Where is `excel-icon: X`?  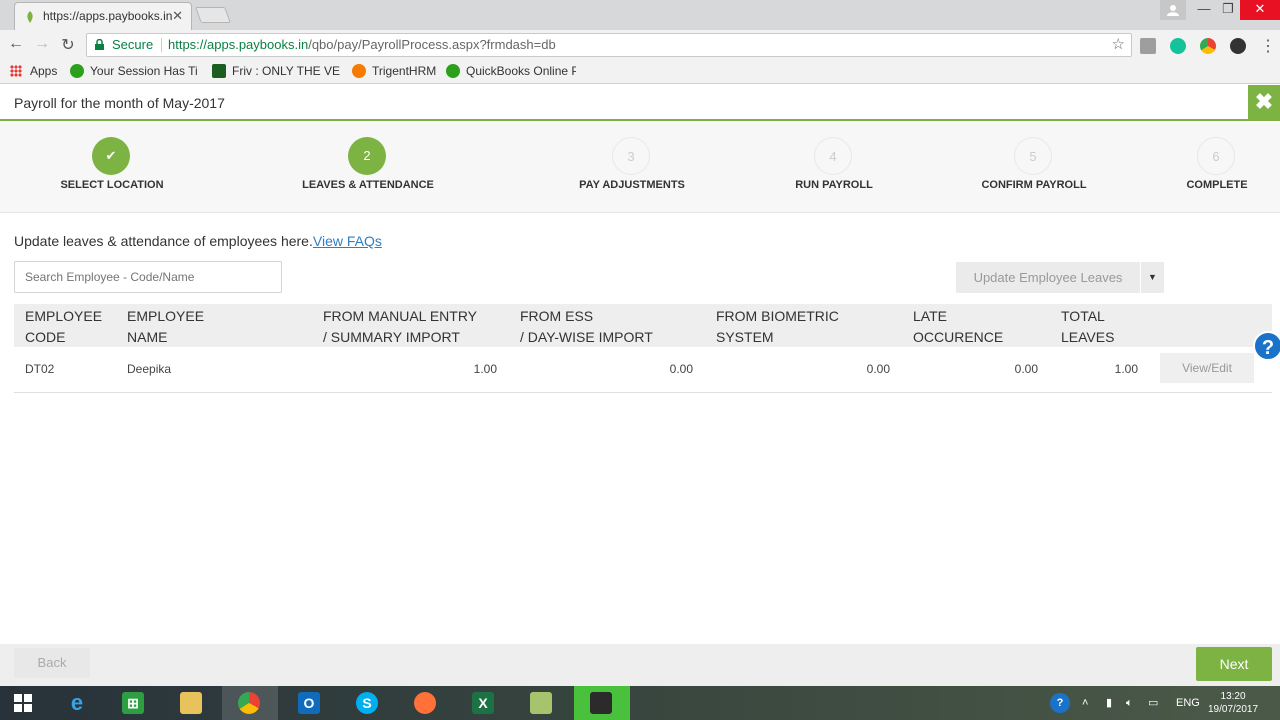
excel-icon: X is located at coordinates (484, 703).